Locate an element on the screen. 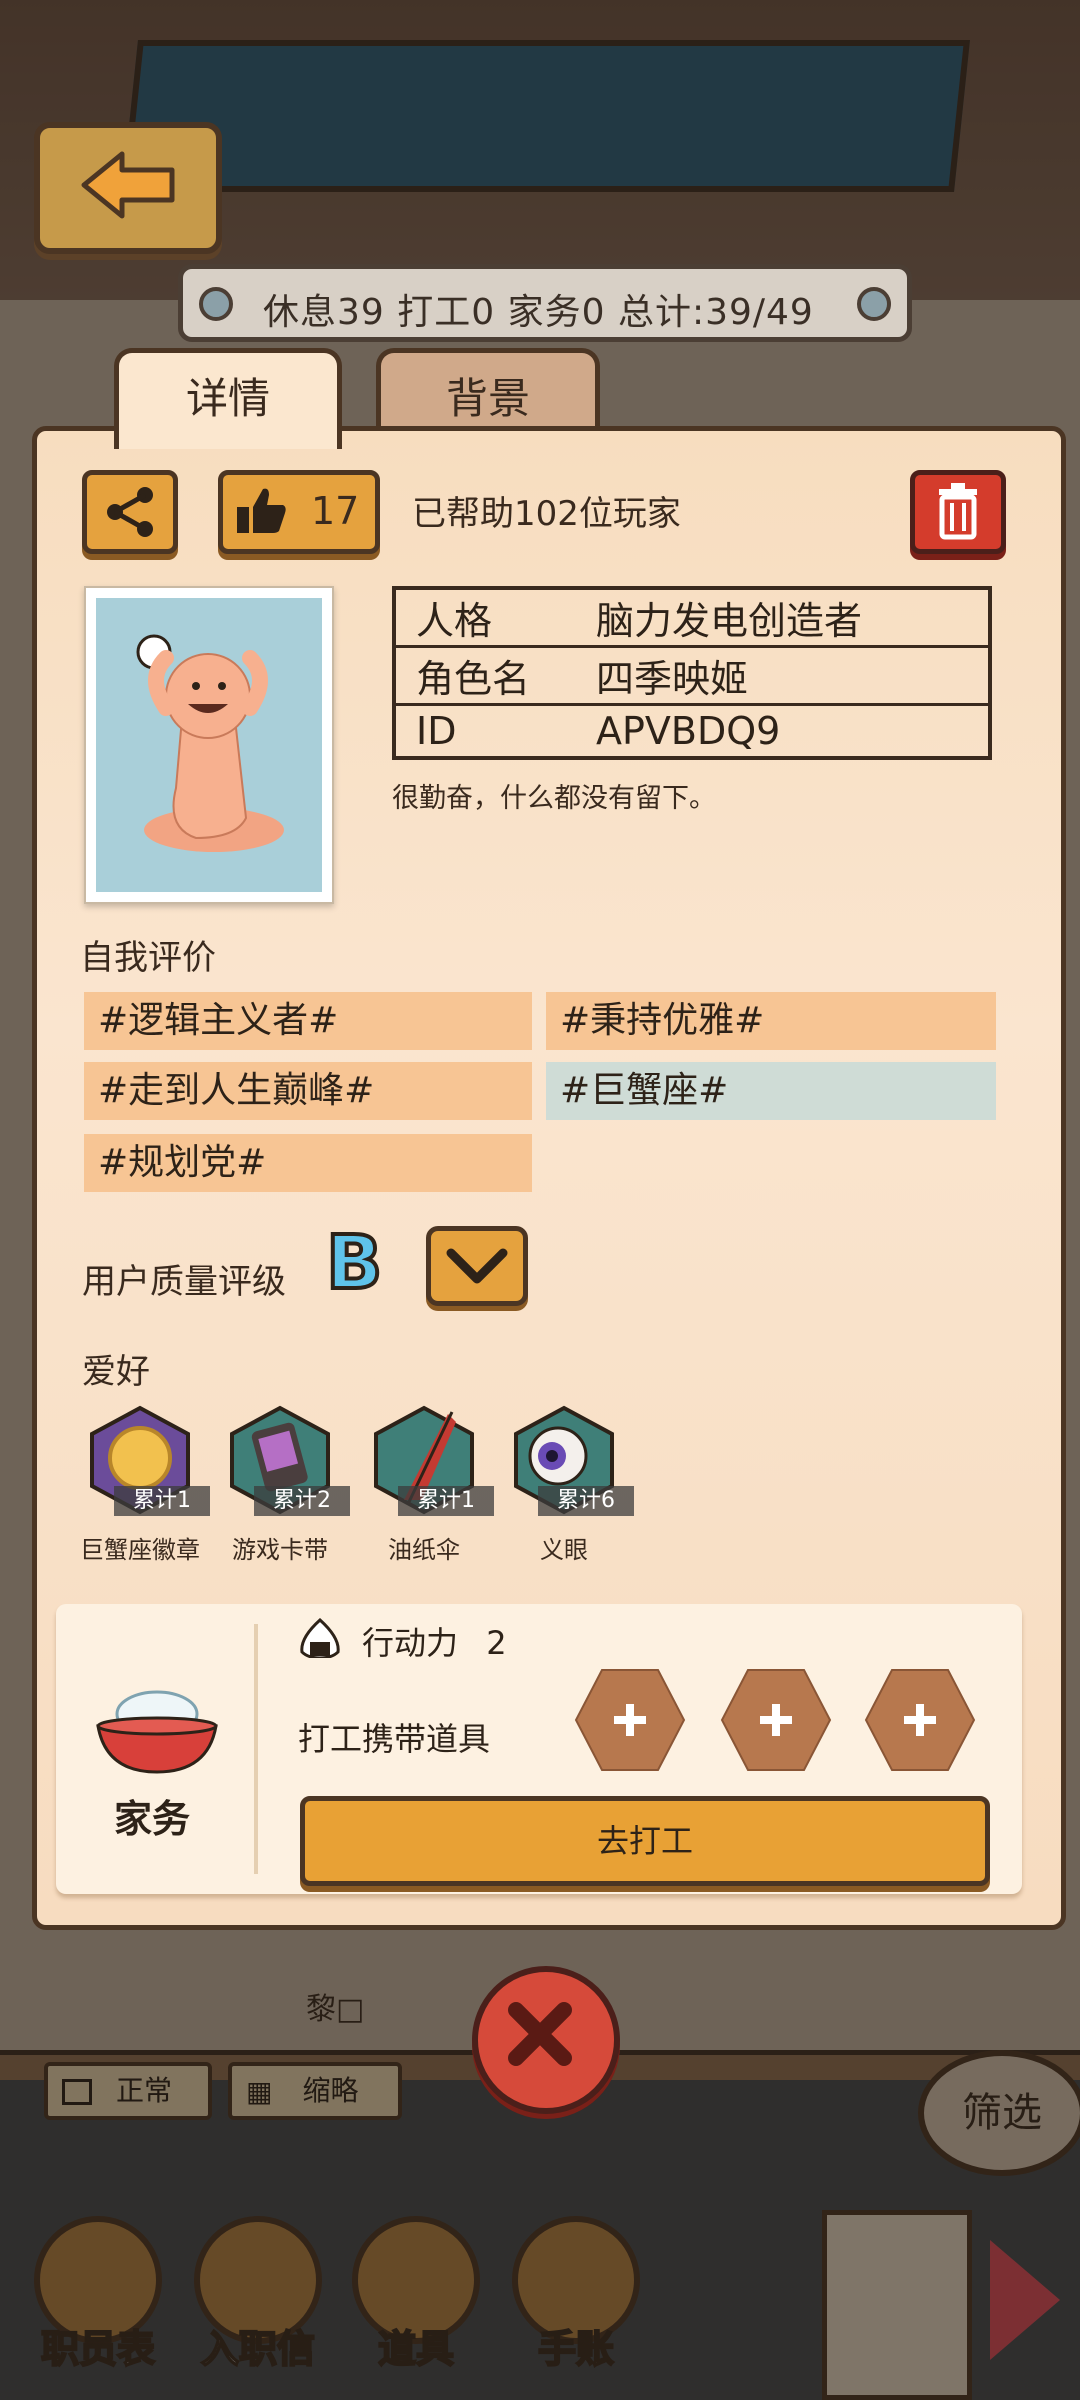 This screenshot has height=2400, width=1080. work-stats-bar: 休息39 打工0 家务0 总计:39/49 is located at coordinates (545, 303).